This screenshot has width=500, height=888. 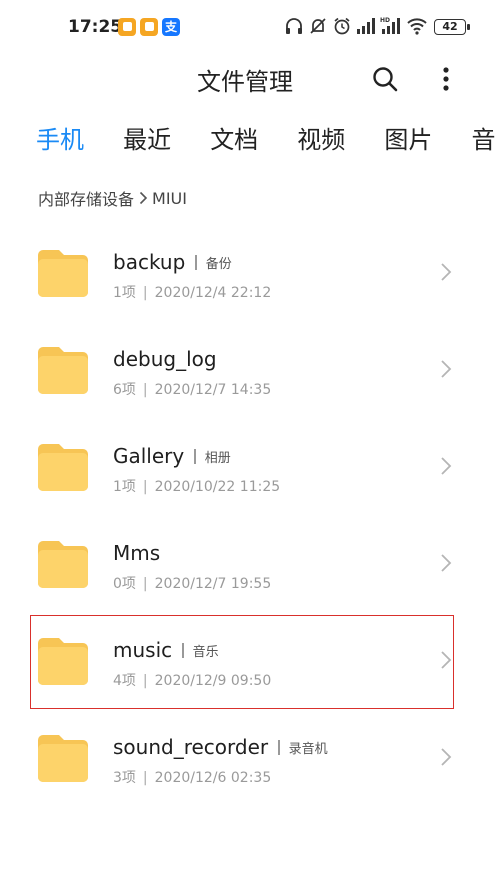 I want to click on folder-name: music, so click(x=143, y=650).